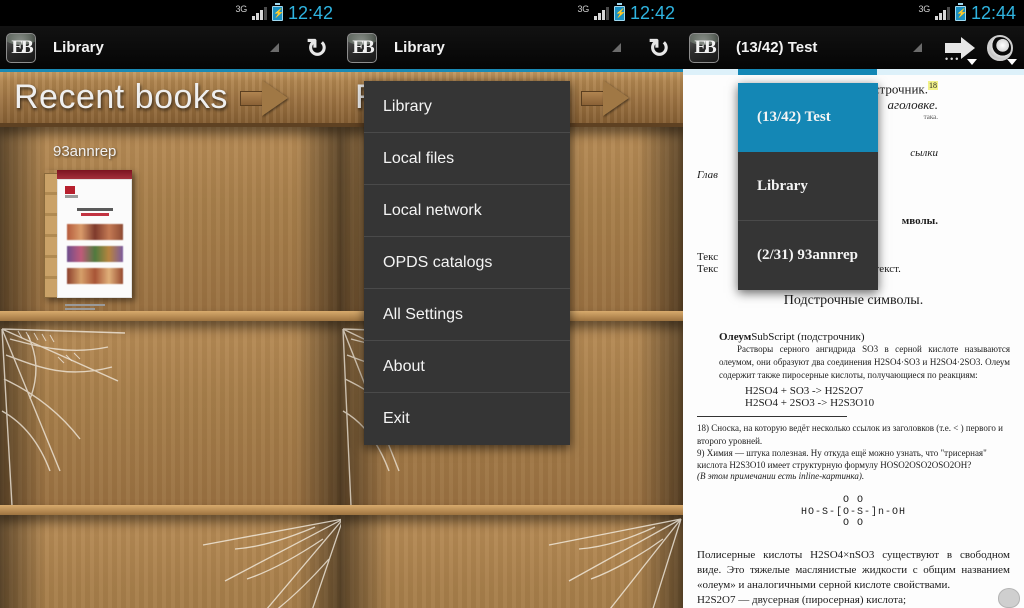 This screenshot has width=1024, height=608. I want to click on more-dots-icon: •••, so click(953, 59).